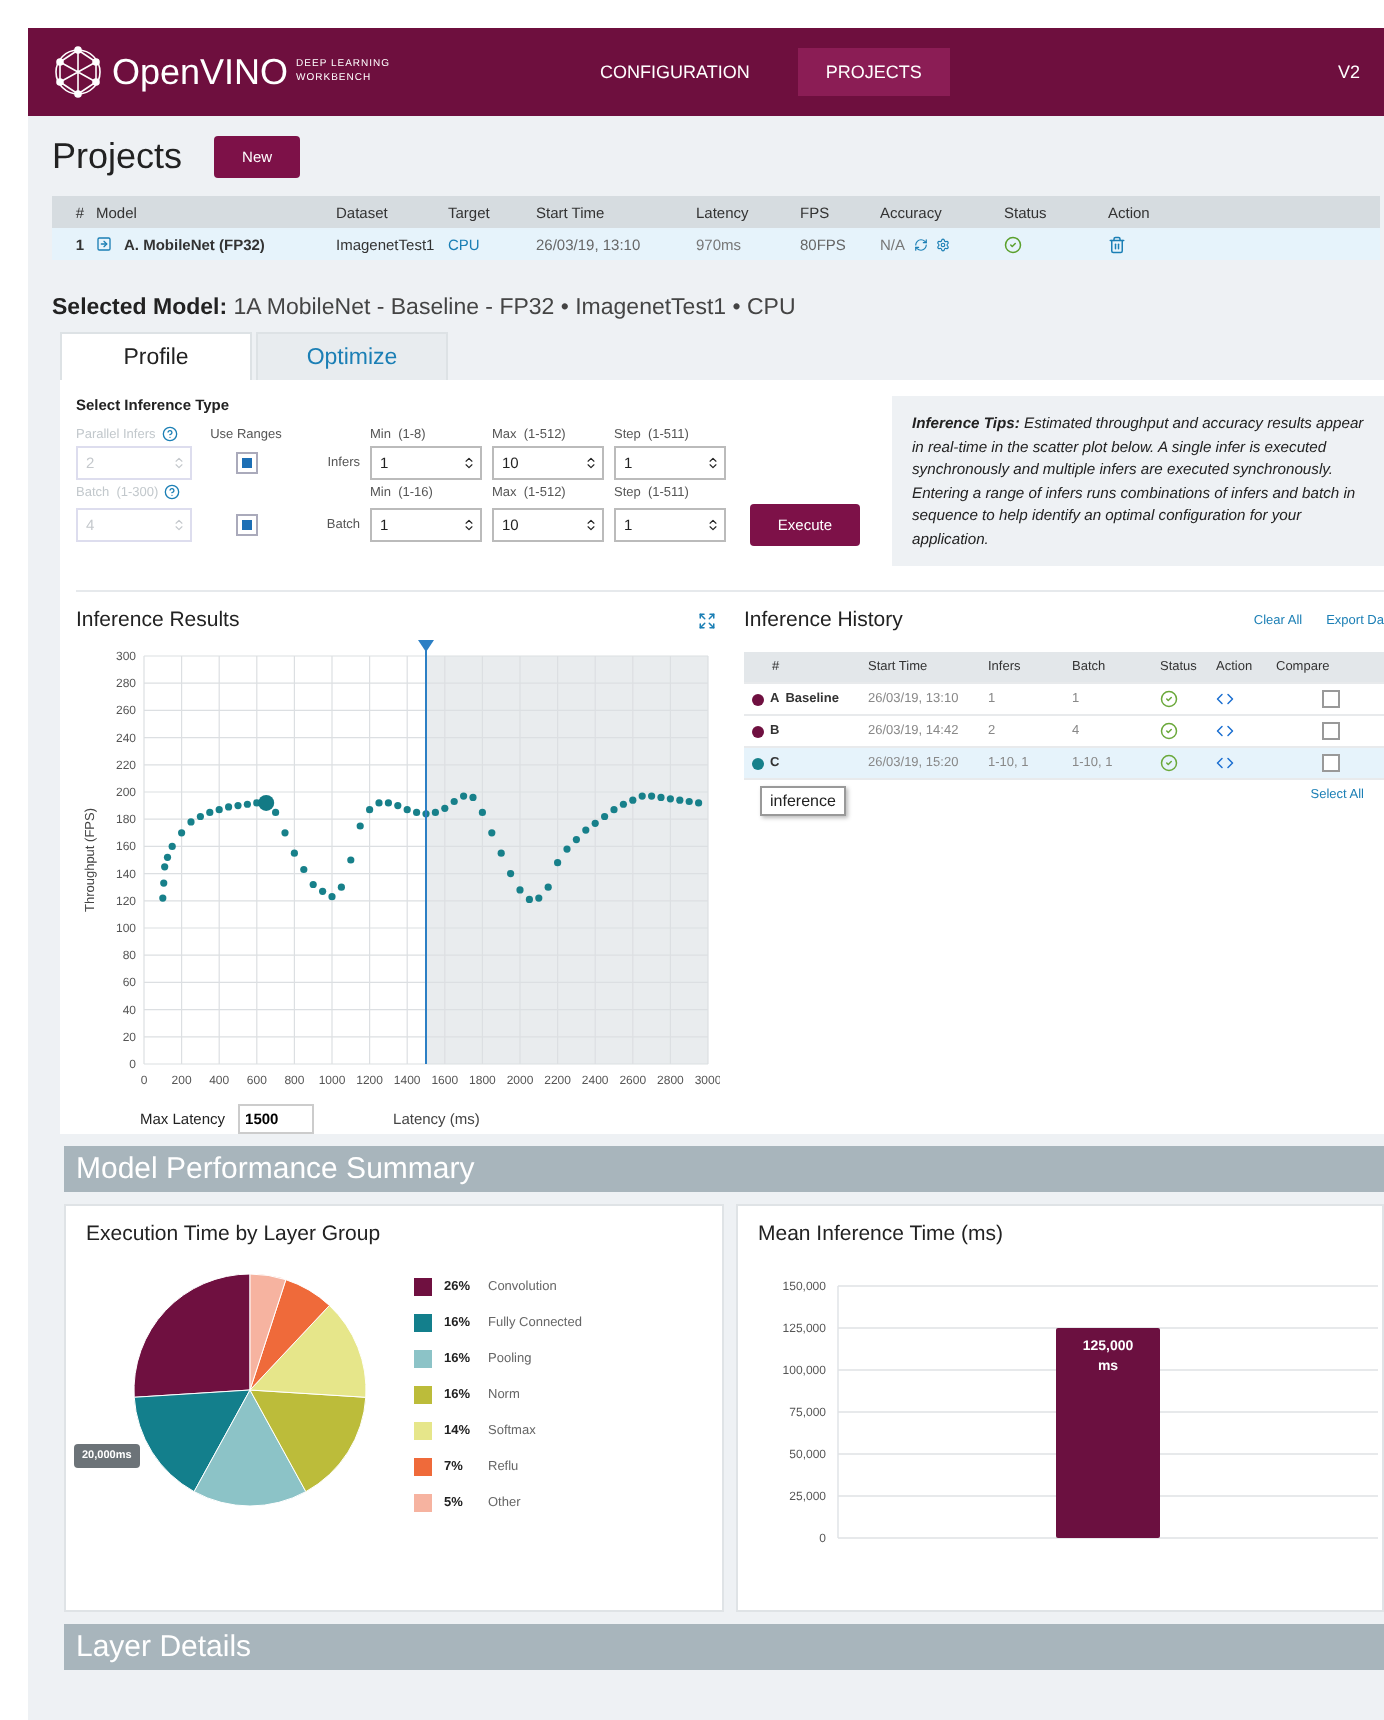  Describe the element at coordinates (942, 244) in the screenshot. I see `settings-icon` at that location.